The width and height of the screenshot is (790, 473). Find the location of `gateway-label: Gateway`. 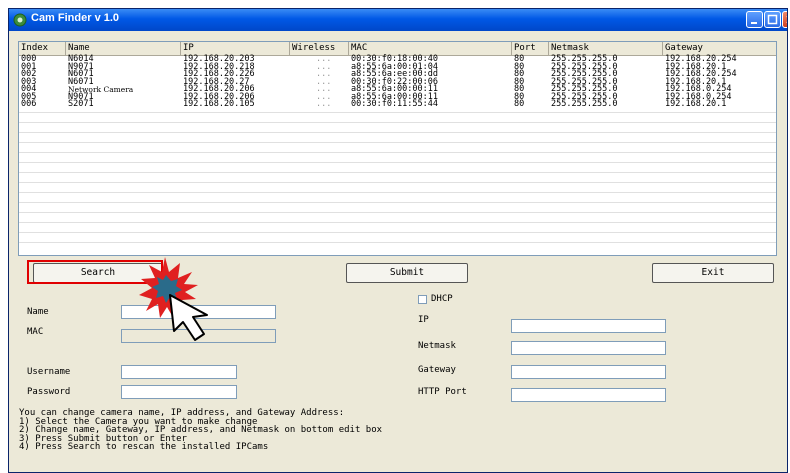

gateway-label: Gateway is located at coordinates (437, 370).